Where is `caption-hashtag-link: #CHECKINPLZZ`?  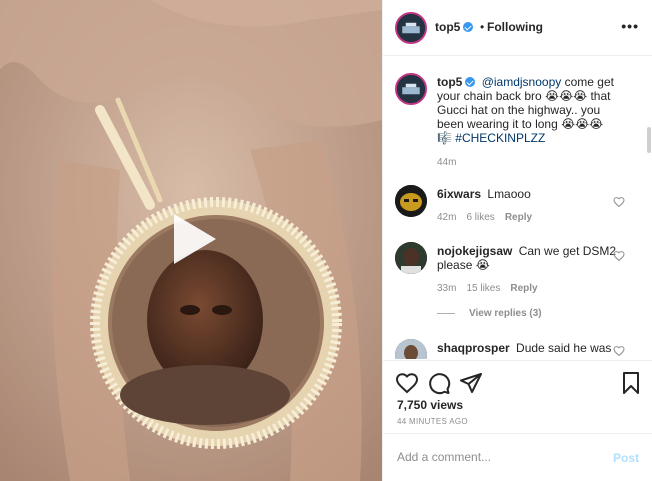
caption-hashtag-link: #CHECKINPLZZ is located at coordinates (500, 138).